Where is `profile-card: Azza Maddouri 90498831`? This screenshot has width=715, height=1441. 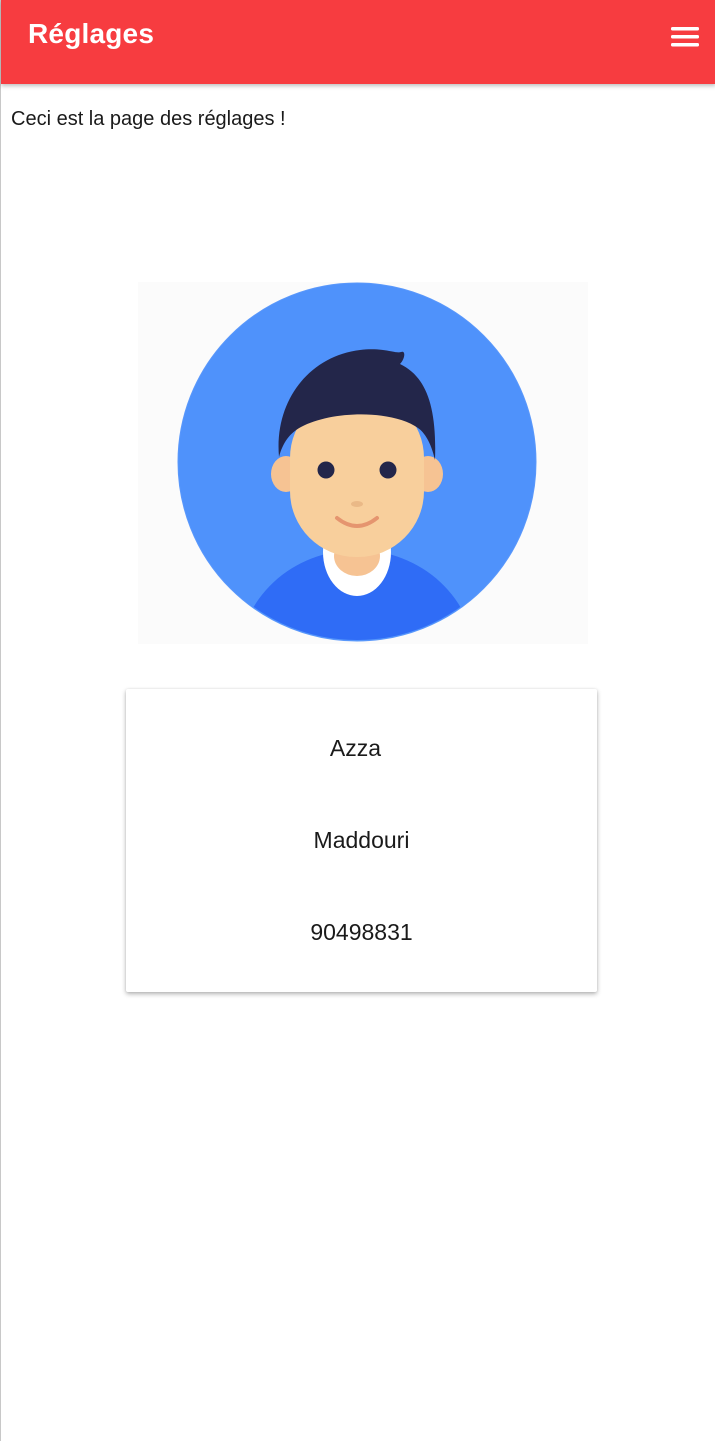 profile-card: Azza Maddouri 90498831 is located at coordinates (361, 840).